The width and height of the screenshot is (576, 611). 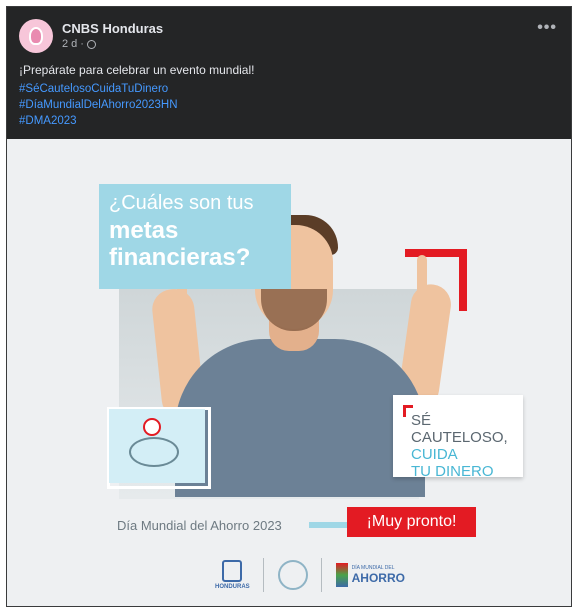 What do you see at coordinates (459, 437) in the screenshot?
I see `slogan-line-2: CAUTELOSO,` at bounding box center [459, 437].